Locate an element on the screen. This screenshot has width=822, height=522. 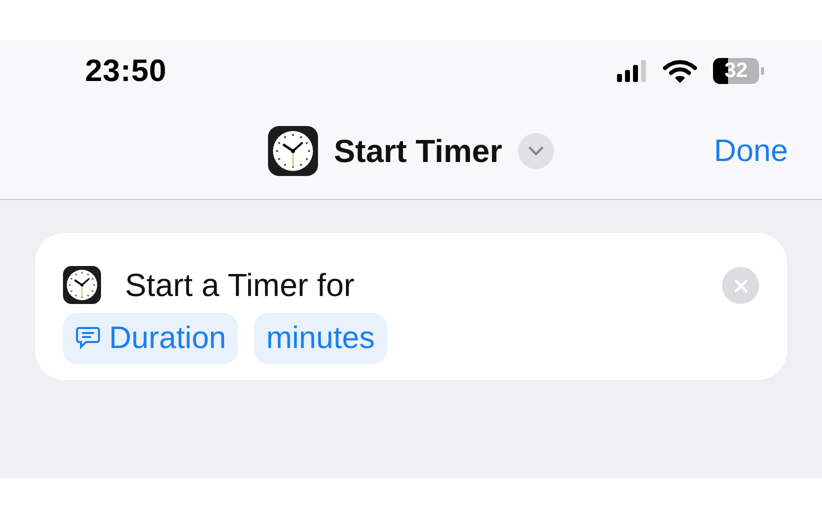
action-text: Start a Timer for is located at coordinates (239, 285).